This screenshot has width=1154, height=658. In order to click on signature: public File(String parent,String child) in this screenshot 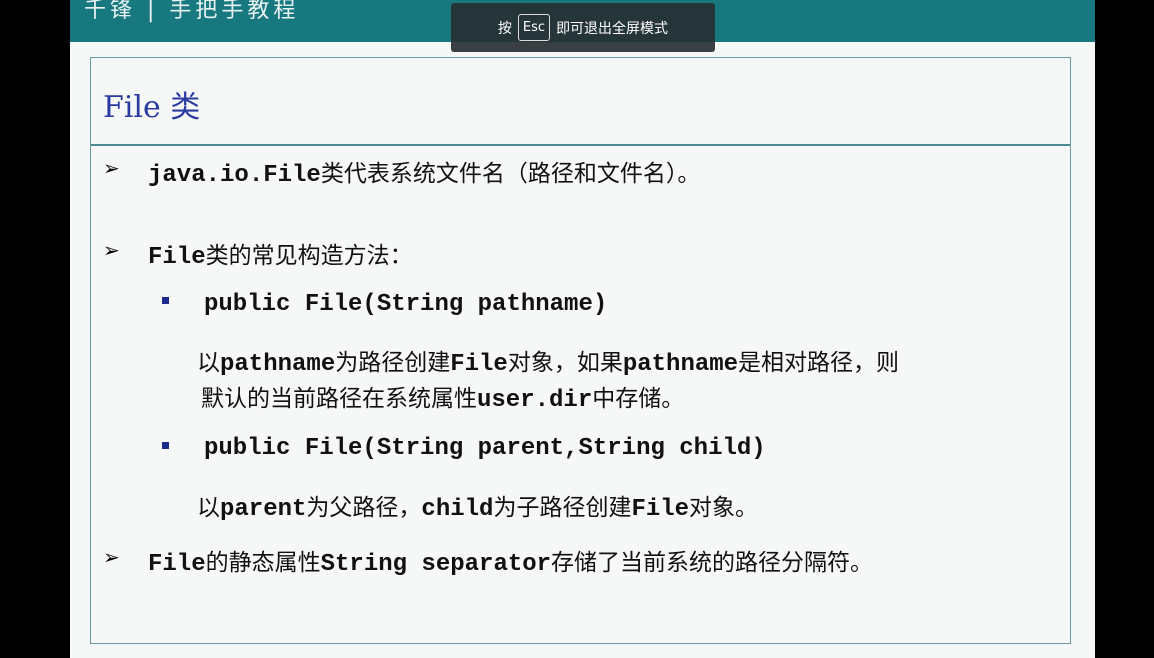, I will do `click(485, 448)`.